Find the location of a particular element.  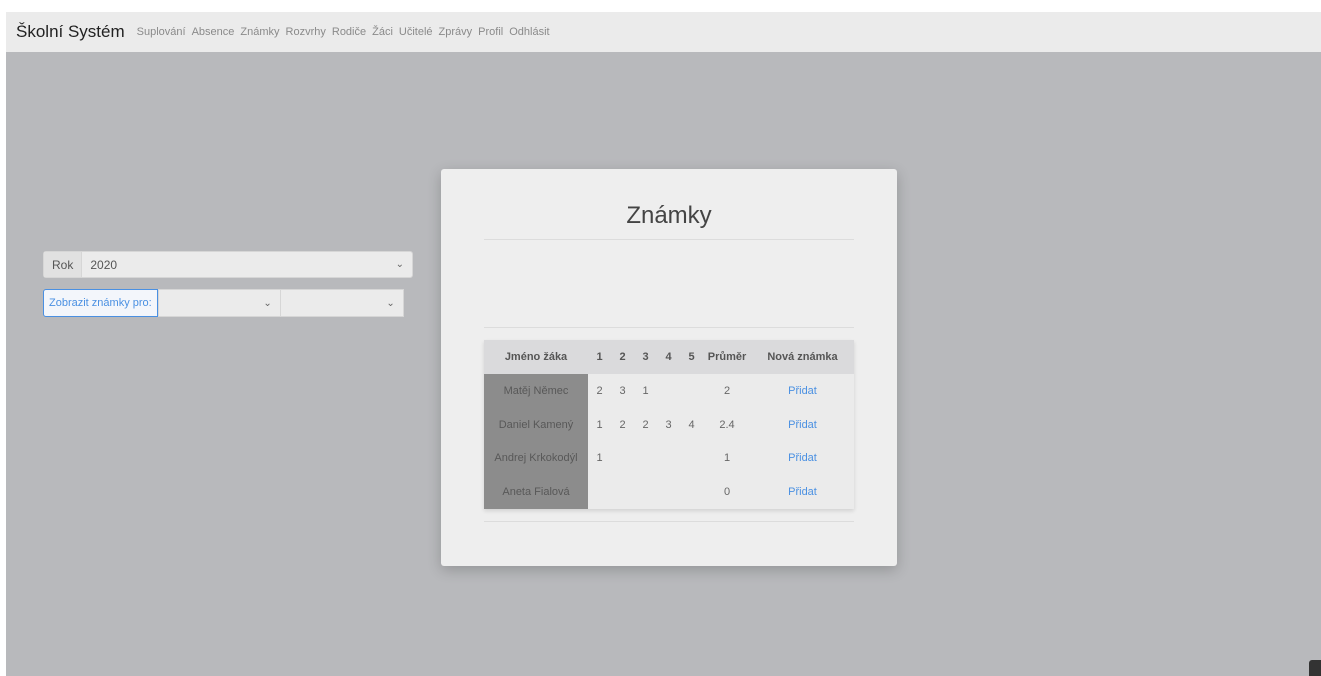

subject-select: ⌄ is located at coordinates (342, 303).